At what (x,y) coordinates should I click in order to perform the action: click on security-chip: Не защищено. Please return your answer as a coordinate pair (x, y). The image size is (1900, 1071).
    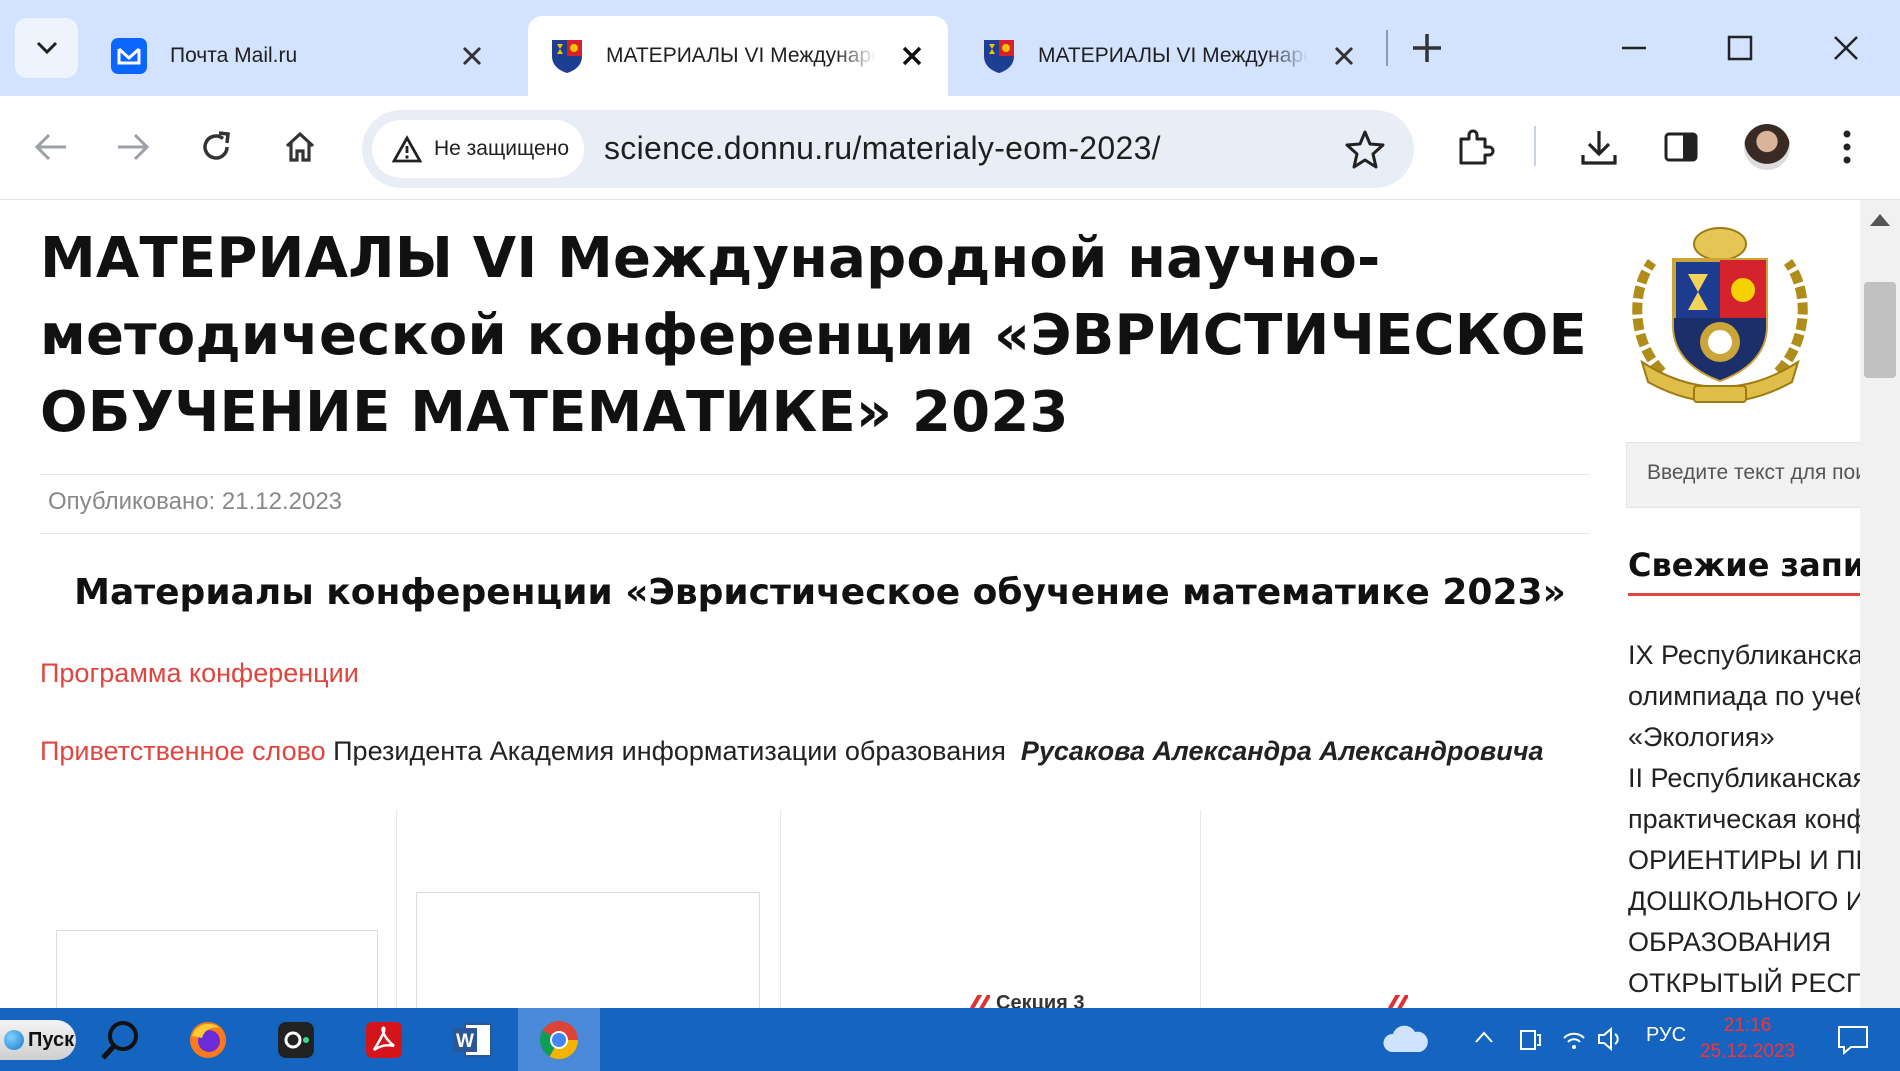
    Looking at the image, I should click on (478, 149).